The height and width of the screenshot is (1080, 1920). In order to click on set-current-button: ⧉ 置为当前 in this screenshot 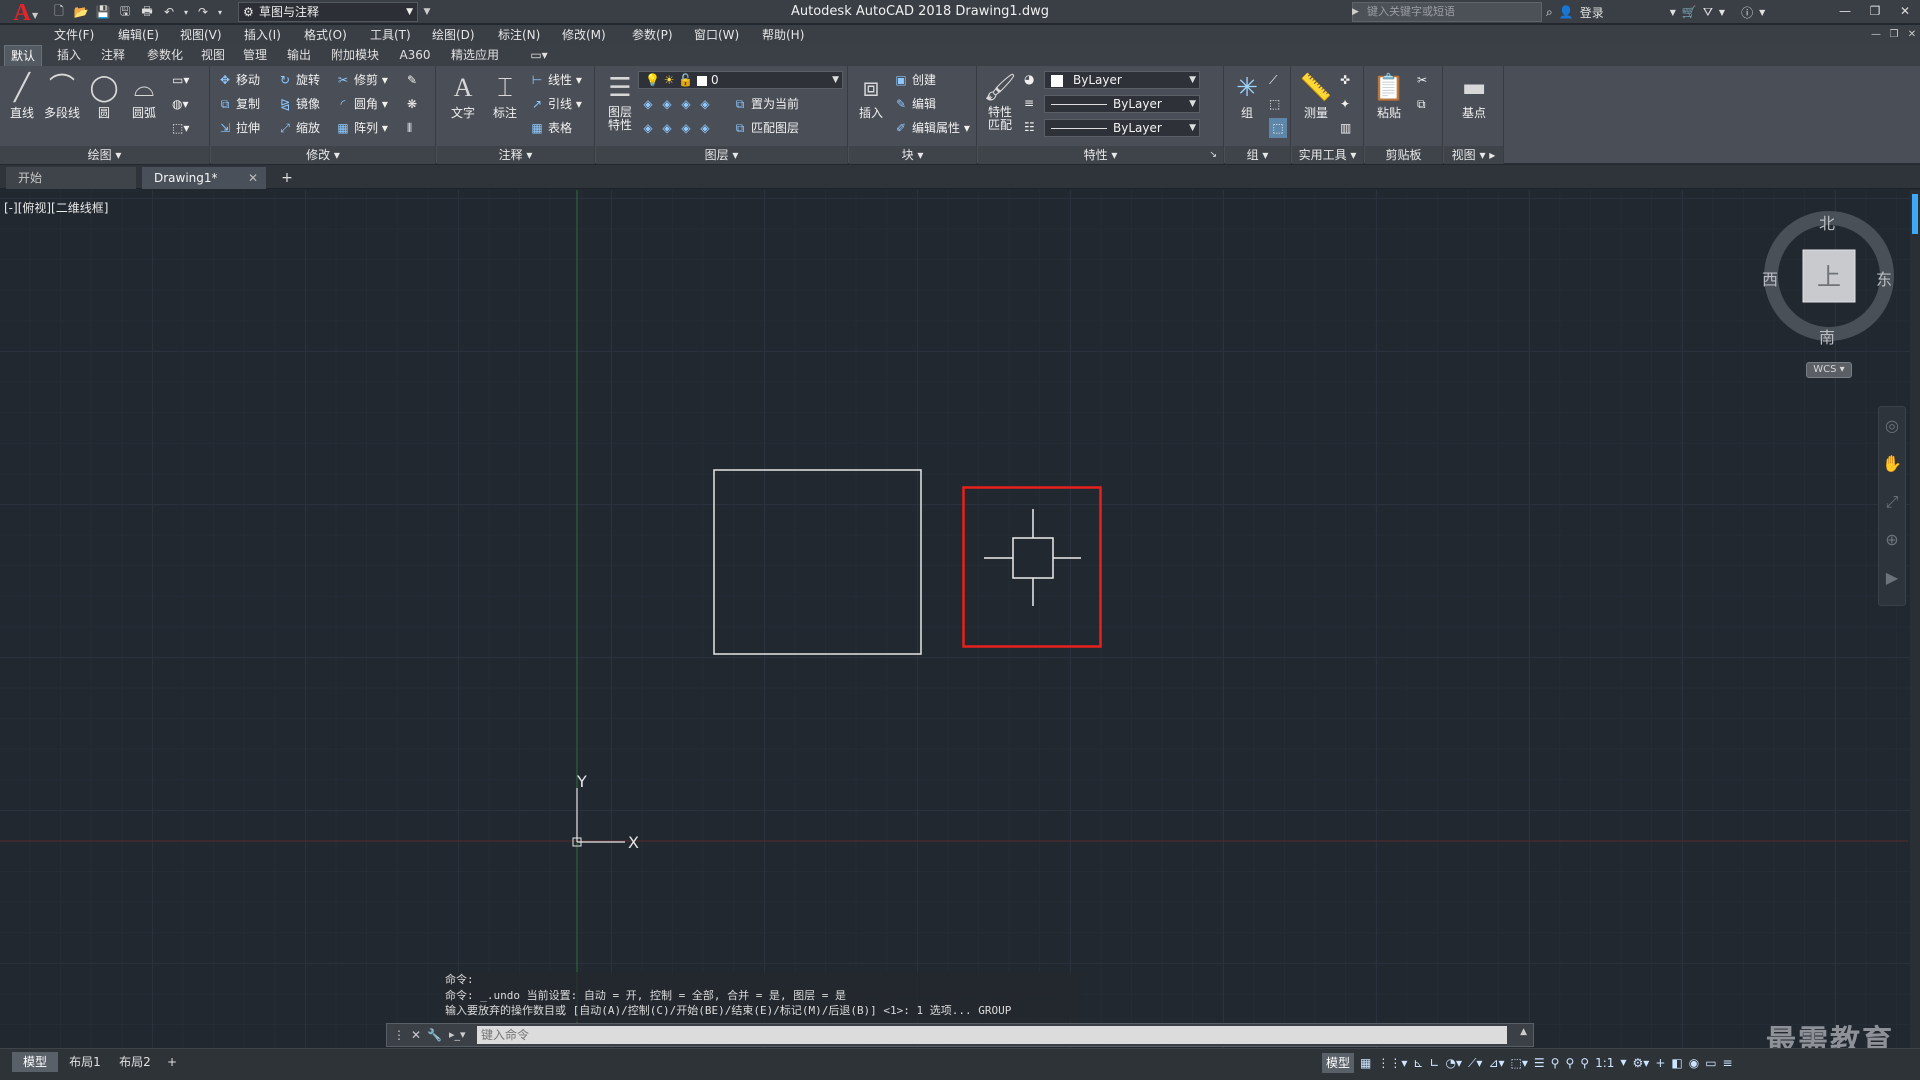, I will do `click(765, 104)`.